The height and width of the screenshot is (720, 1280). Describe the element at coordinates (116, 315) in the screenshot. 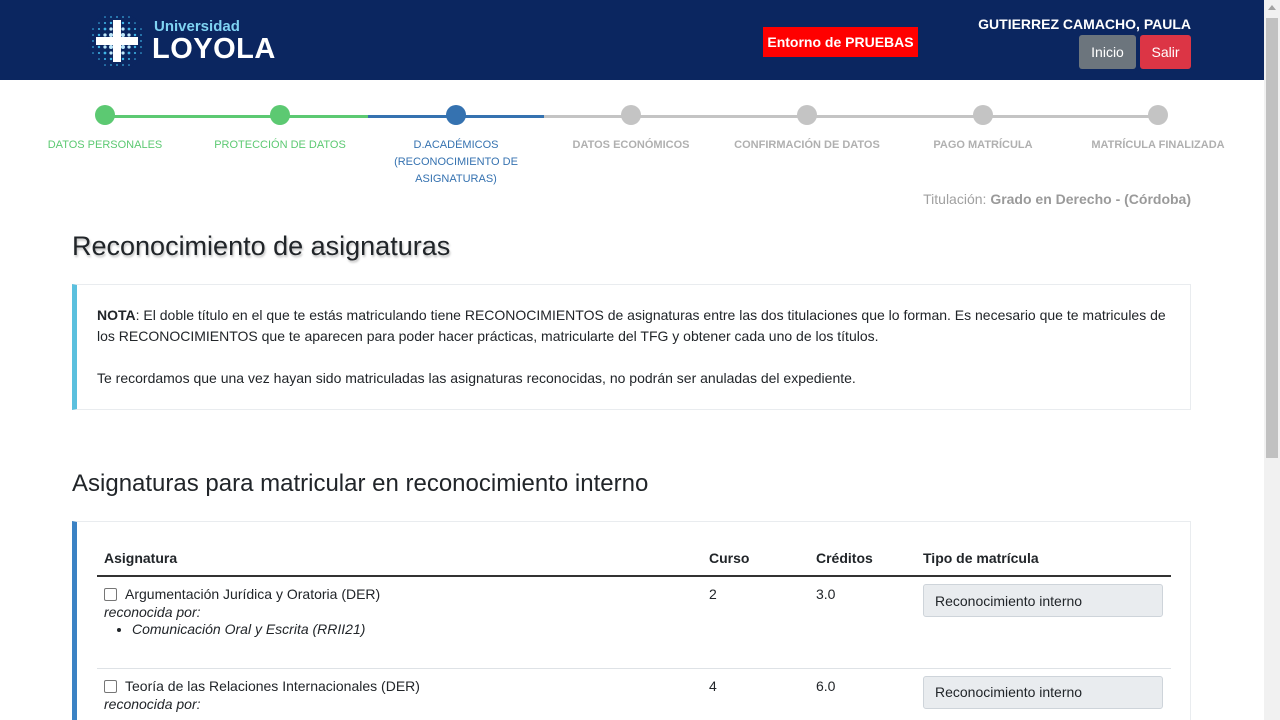

I see `note-bold-label: NOTA` at that location.